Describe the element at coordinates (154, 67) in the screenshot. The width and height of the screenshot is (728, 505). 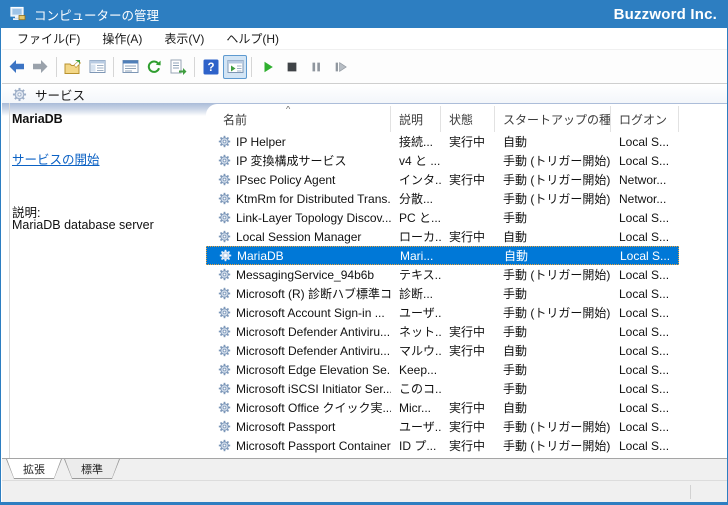
I see `refresh-button` at that location.